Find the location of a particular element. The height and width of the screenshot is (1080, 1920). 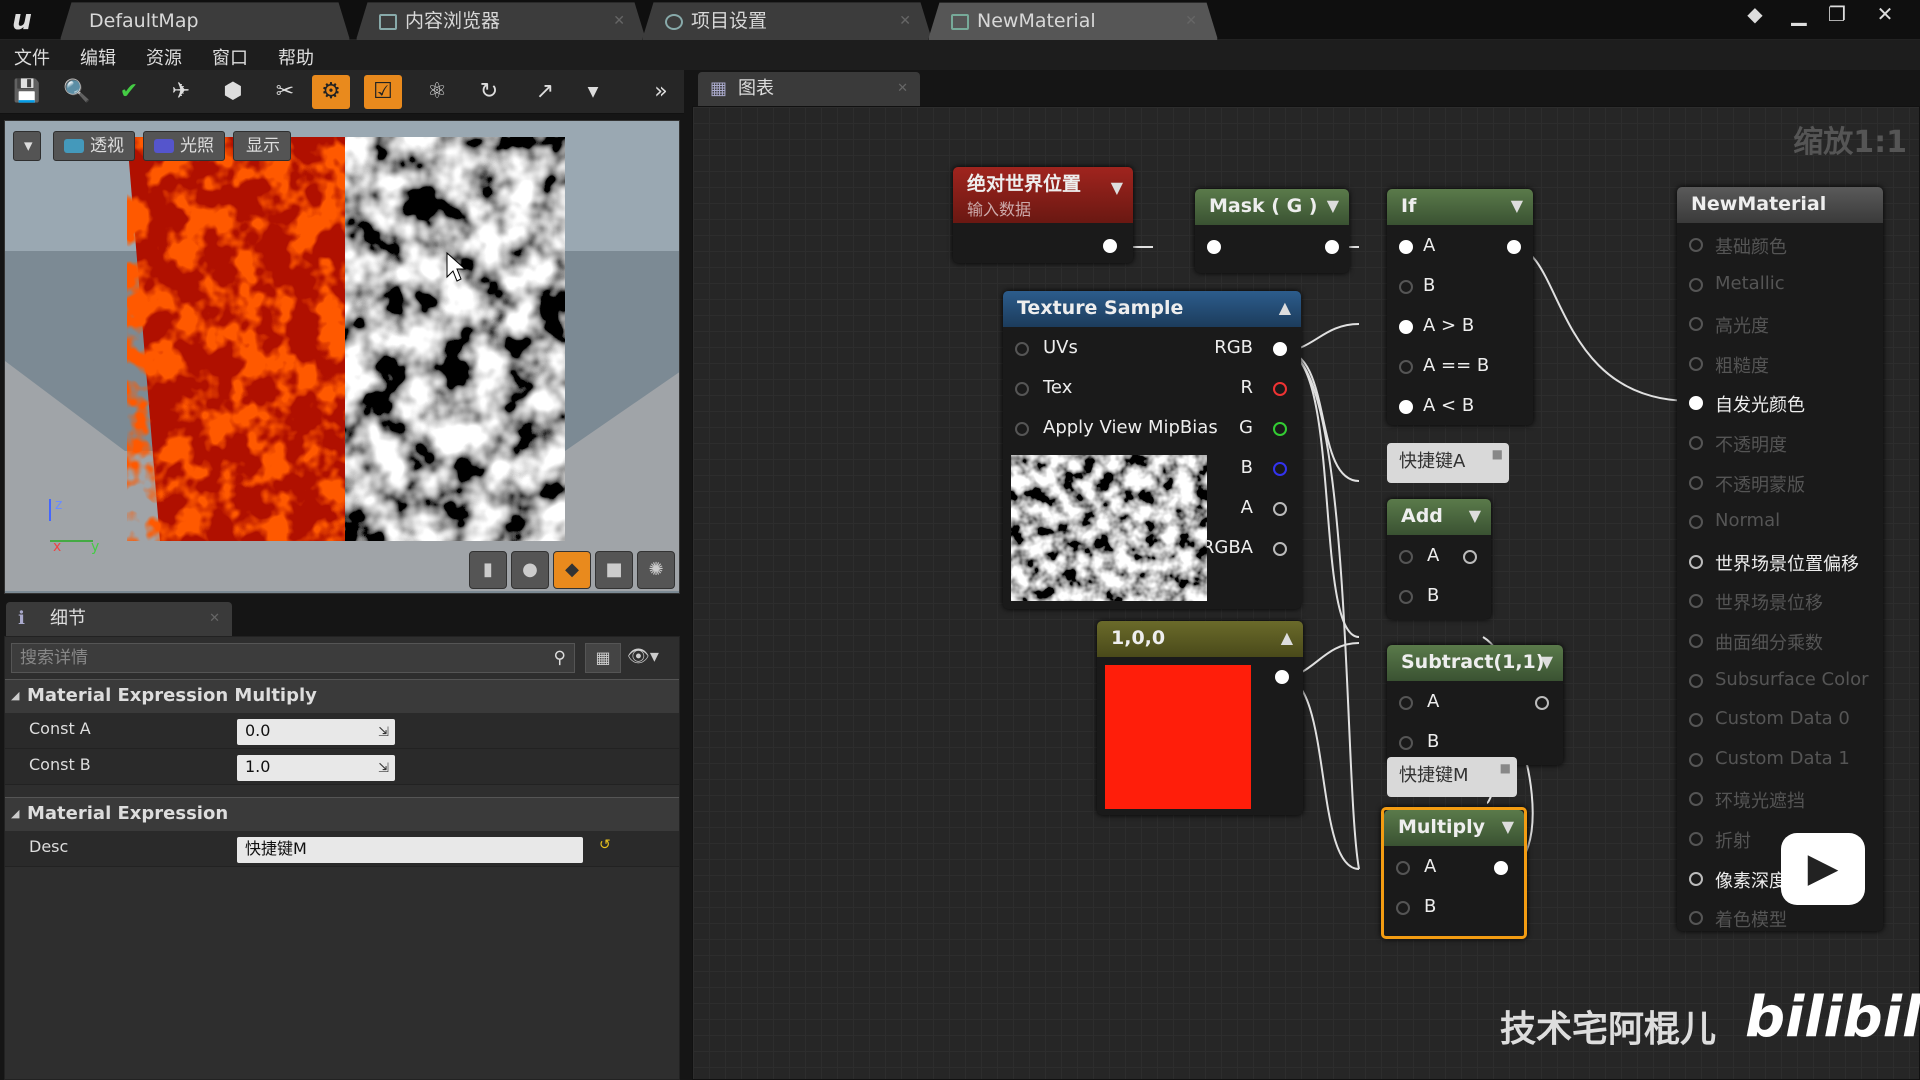

const-b-input: 1.0 ⇲ is located at coordinates (316, 768).